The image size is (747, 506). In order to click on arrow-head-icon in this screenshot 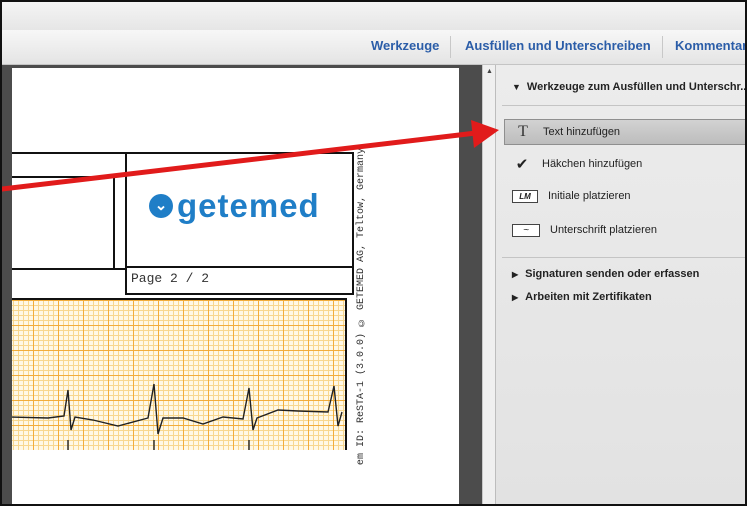, I will do `click(485, 134)`.